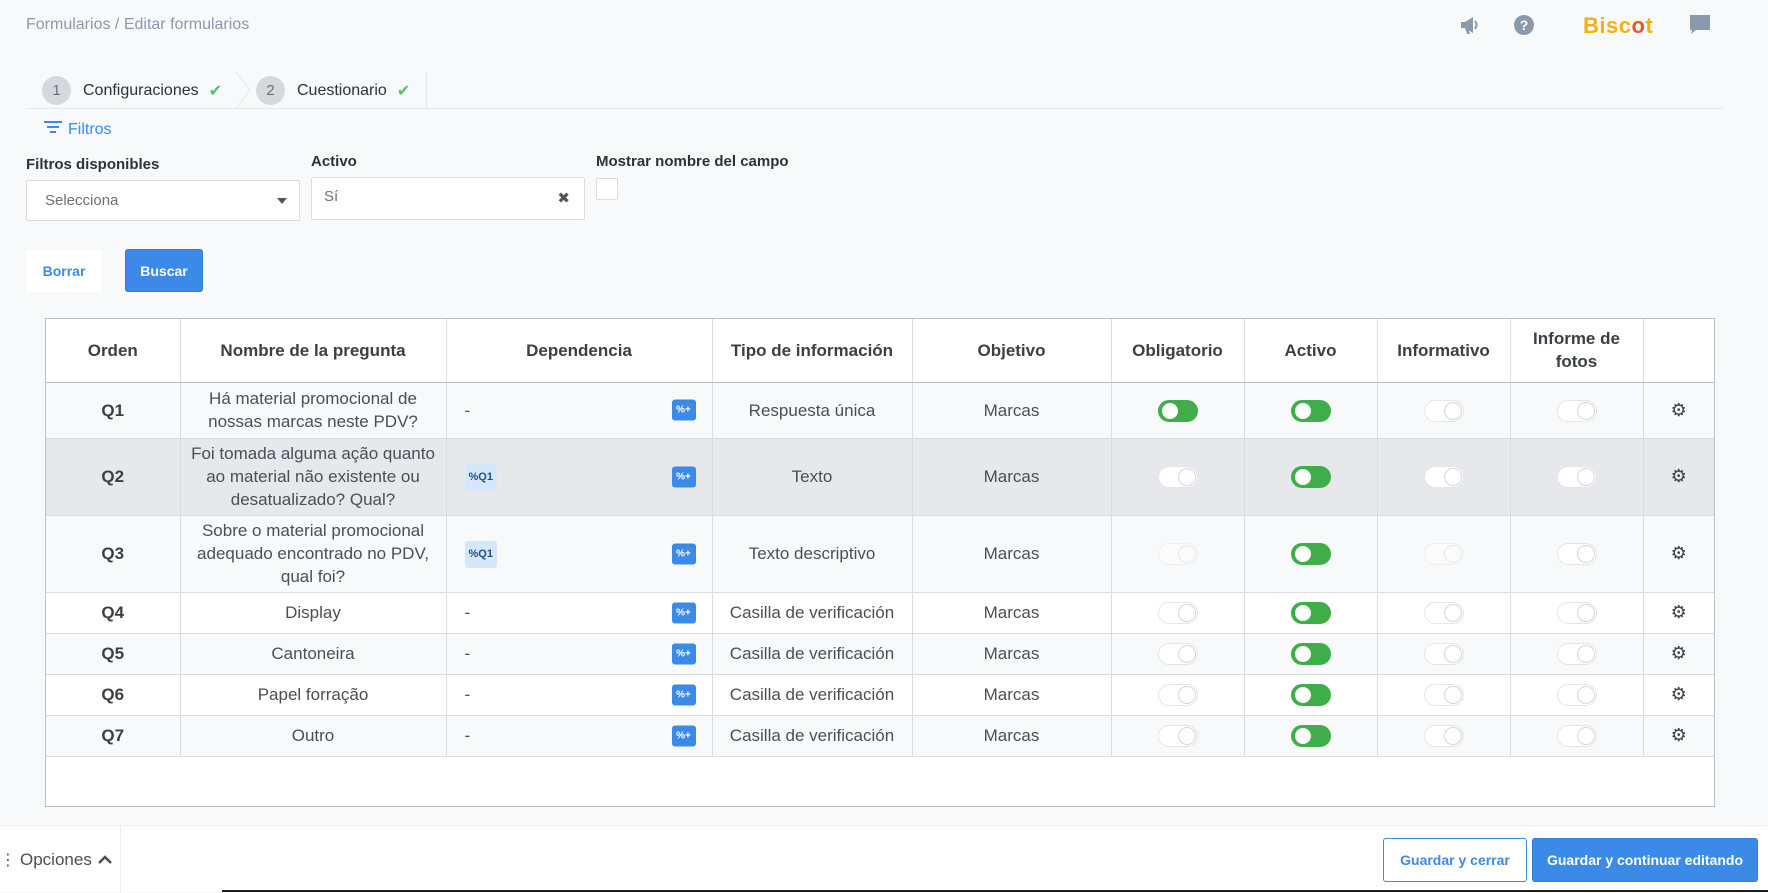 The height and width of the screenshot is (893, 1768). Describe the element at coordinates (1012, 351) in the screenshot. I see `column-header: Objetivo` at that location.